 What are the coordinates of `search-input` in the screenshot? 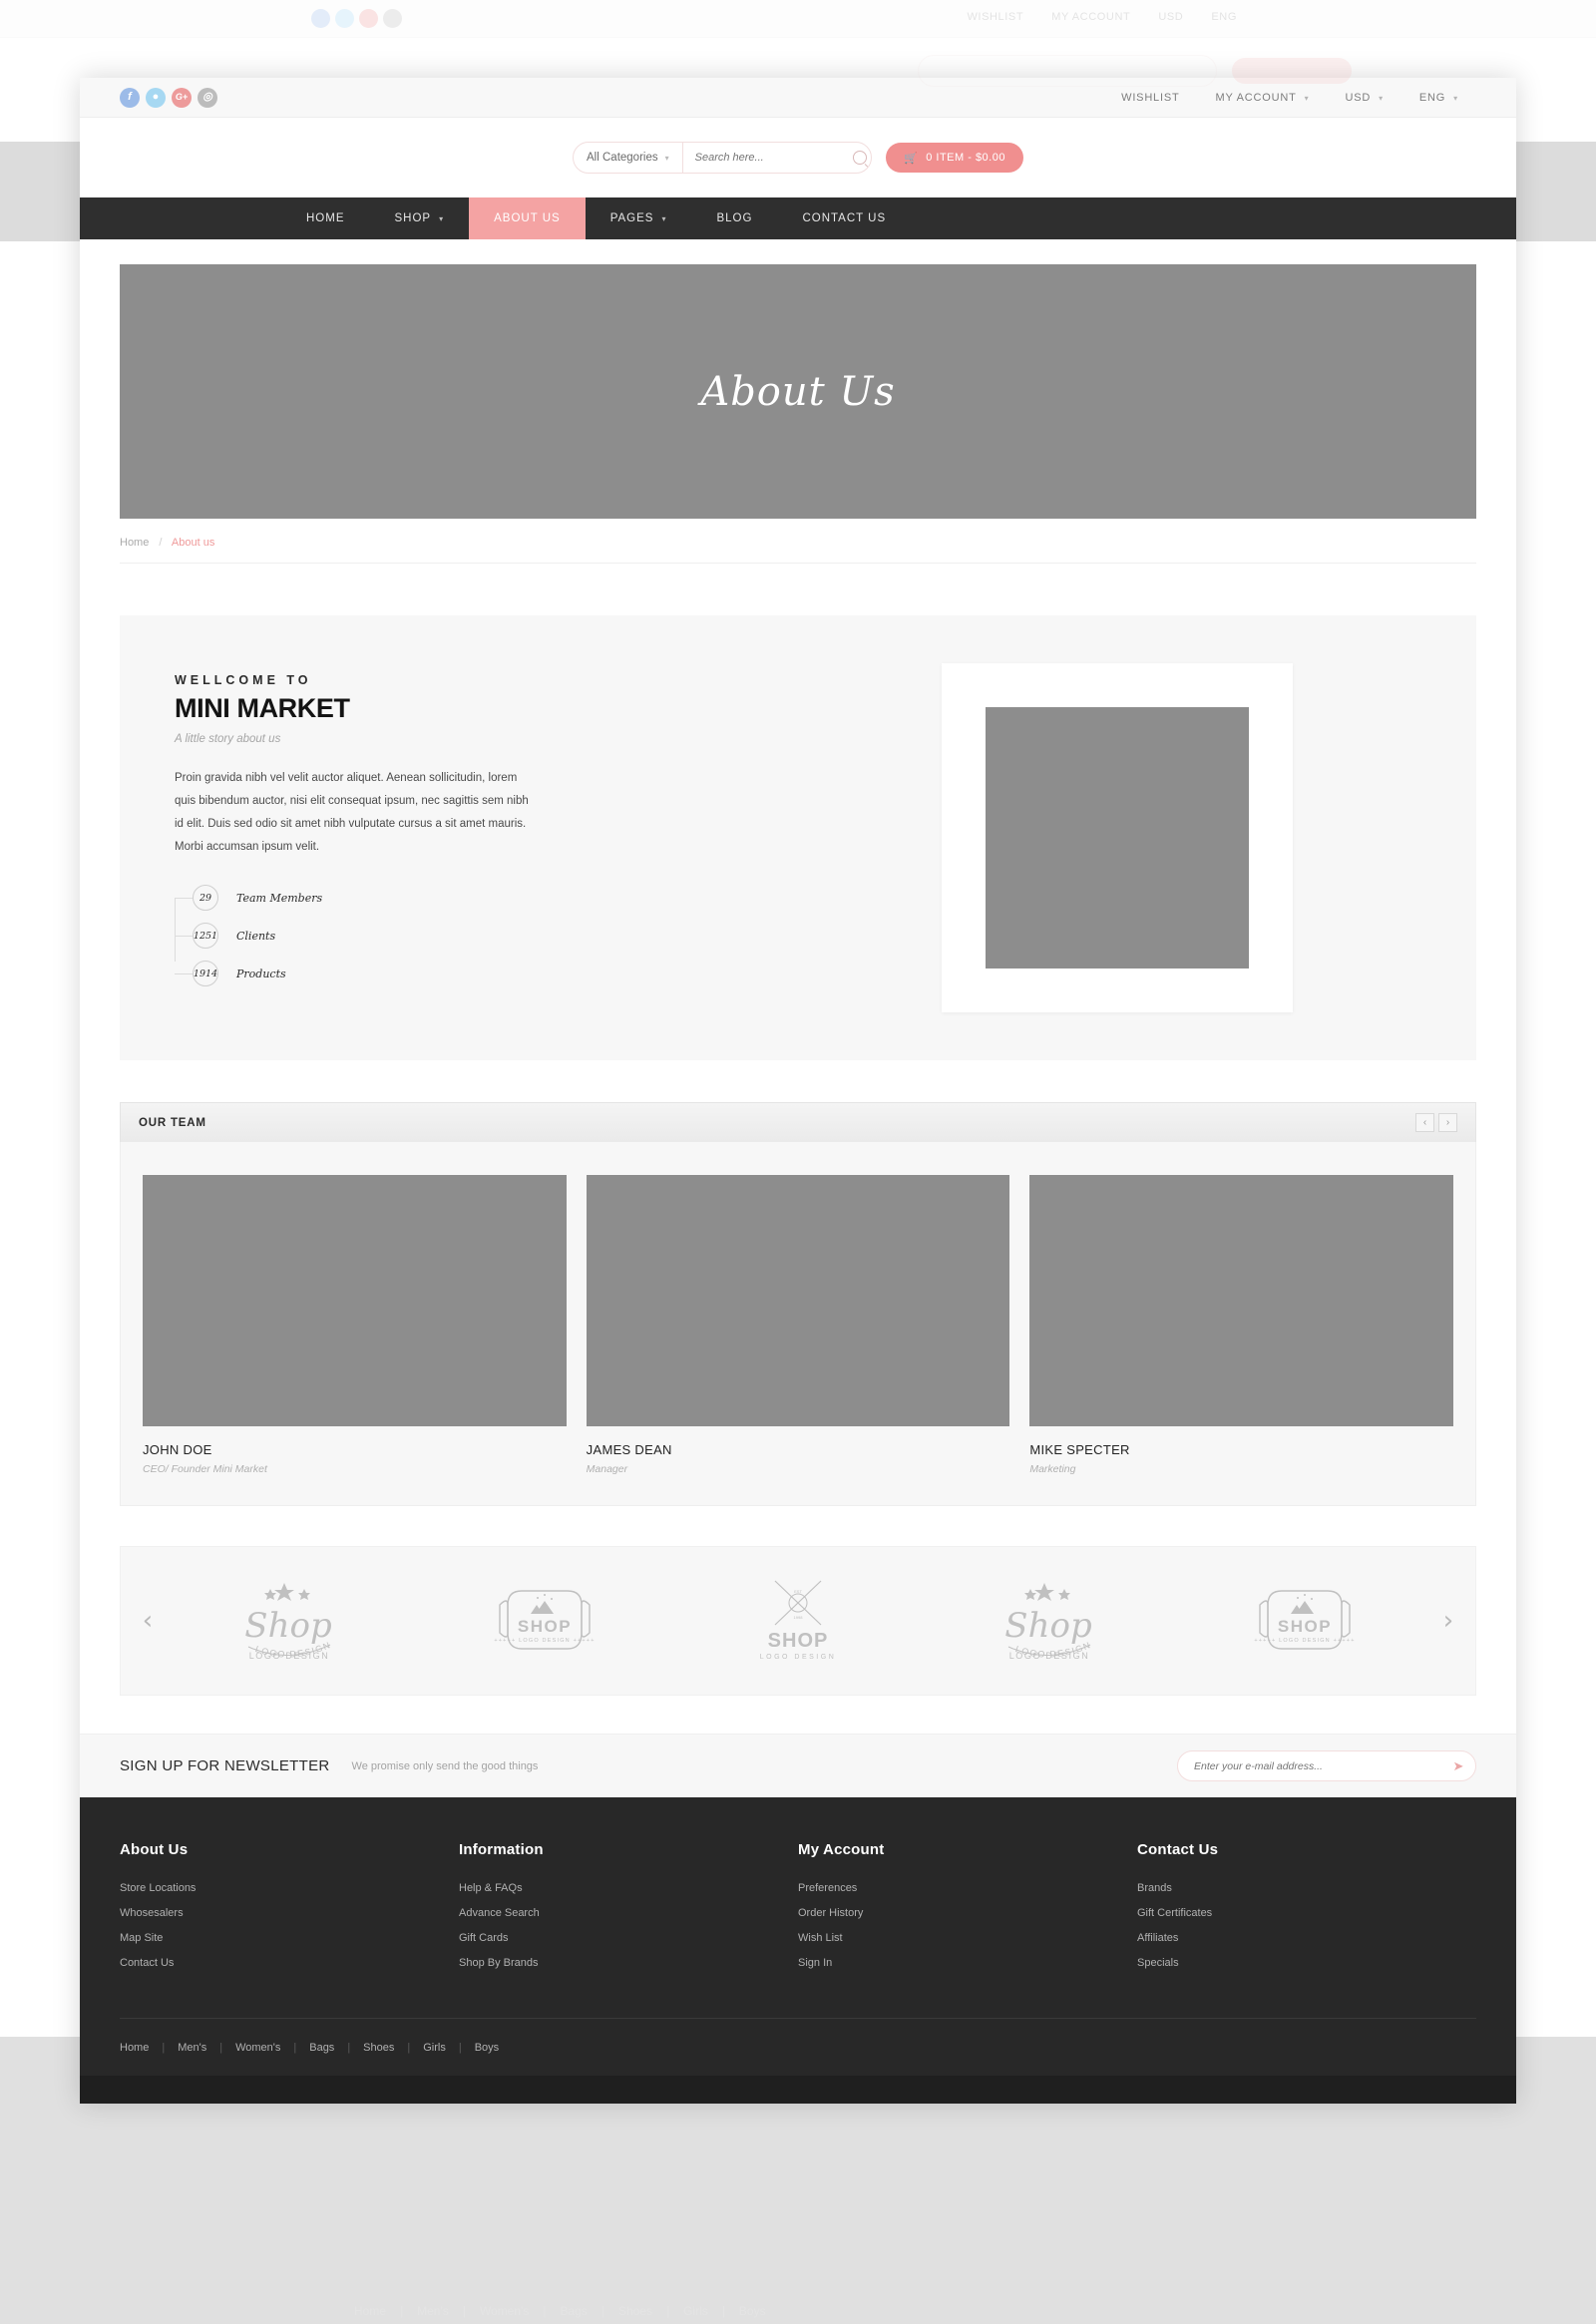 It's located at (766, 158).